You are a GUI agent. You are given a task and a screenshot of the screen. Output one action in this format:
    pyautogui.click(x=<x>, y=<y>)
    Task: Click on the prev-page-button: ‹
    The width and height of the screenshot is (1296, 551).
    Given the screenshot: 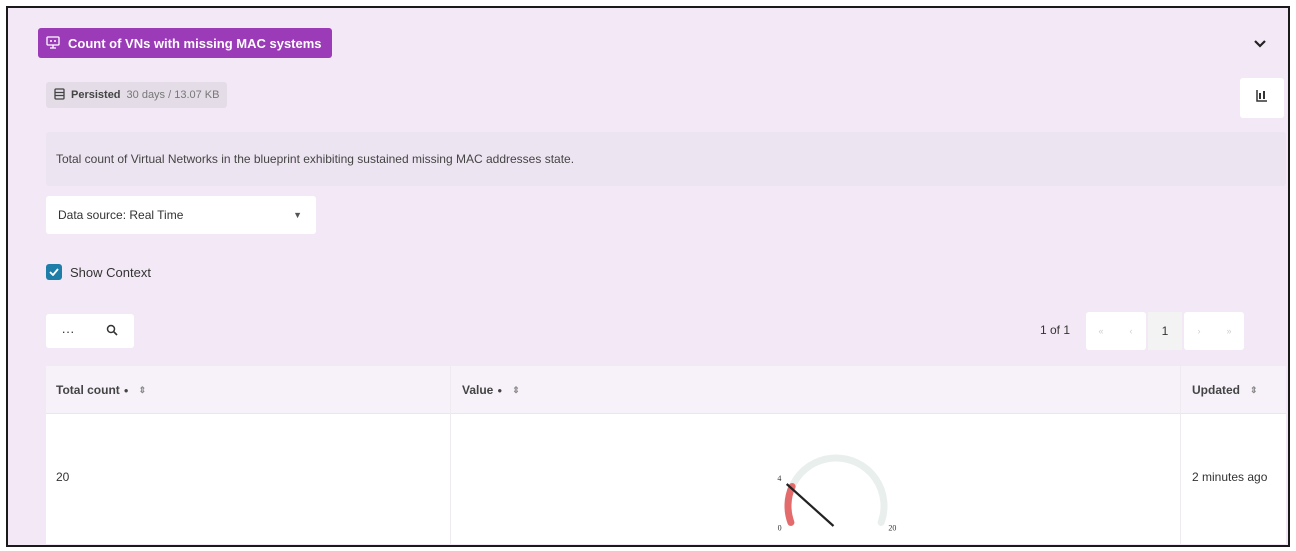 What is the action you would take?
    pyautogui.click(x=1131, y=331)
    